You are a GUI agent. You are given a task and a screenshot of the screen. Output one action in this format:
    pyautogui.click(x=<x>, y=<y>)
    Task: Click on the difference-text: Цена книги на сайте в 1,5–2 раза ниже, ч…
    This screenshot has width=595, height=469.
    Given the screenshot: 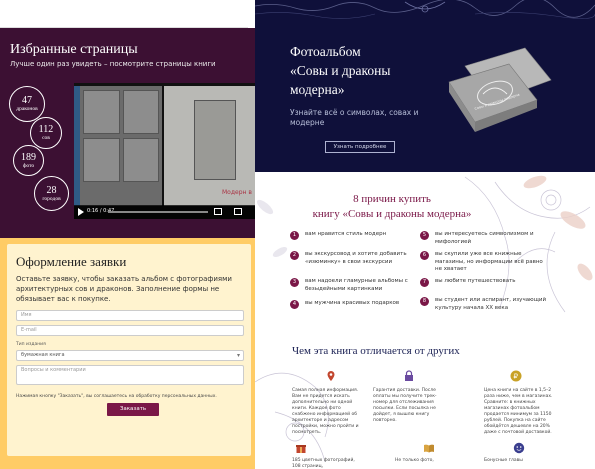 What is the action you would take?
    pyautogui.click(x=518, y=411)
    